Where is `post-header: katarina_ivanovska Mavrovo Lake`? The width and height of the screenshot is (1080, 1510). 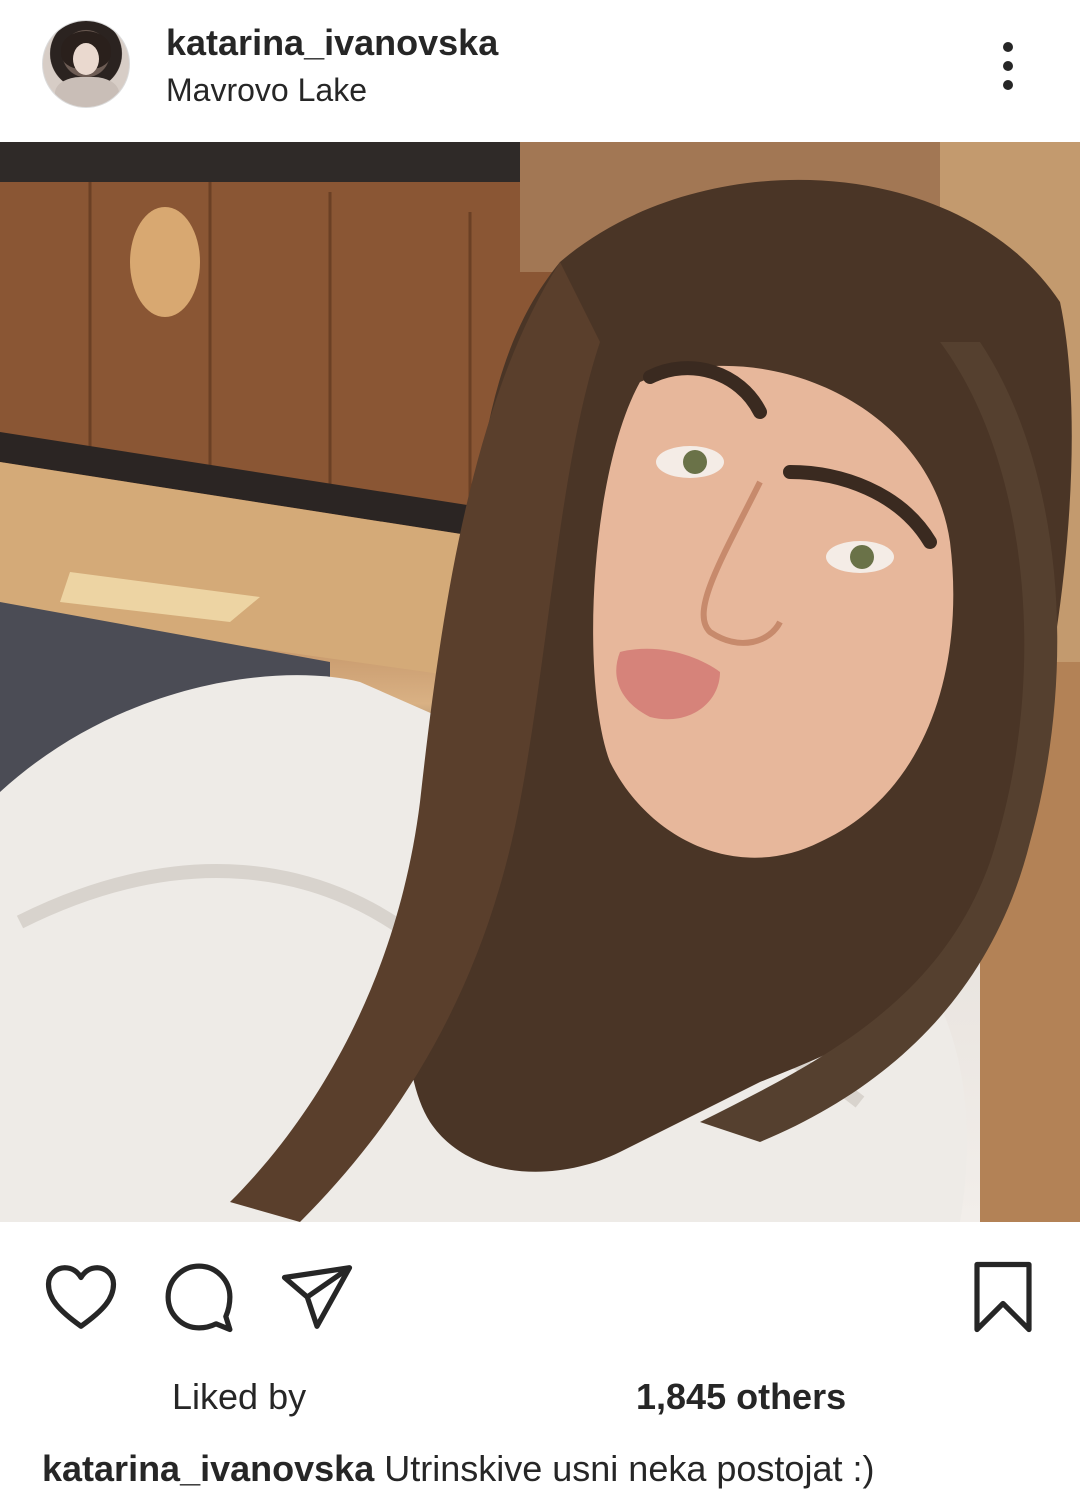 post-header: katarina_ivanovska Mavrovo Lake is located at coordinates (540, 71).